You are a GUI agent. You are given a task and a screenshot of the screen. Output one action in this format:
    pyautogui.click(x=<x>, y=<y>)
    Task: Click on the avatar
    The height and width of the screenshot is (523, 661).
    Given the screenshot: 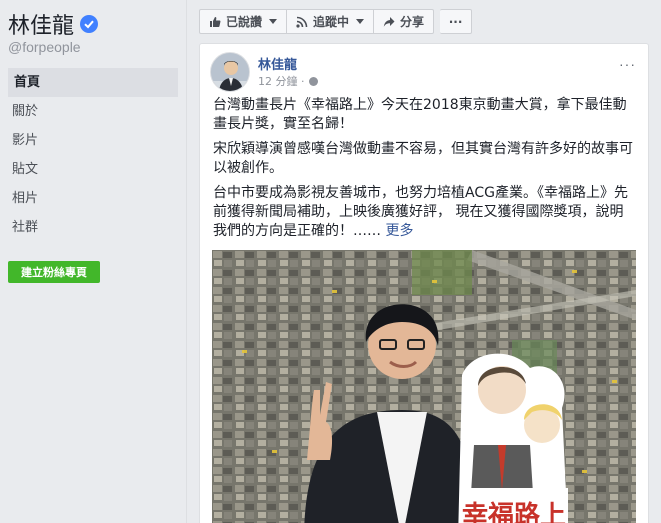 What is the action you would take?
    pyautogui.click(x=230, y=72)
    